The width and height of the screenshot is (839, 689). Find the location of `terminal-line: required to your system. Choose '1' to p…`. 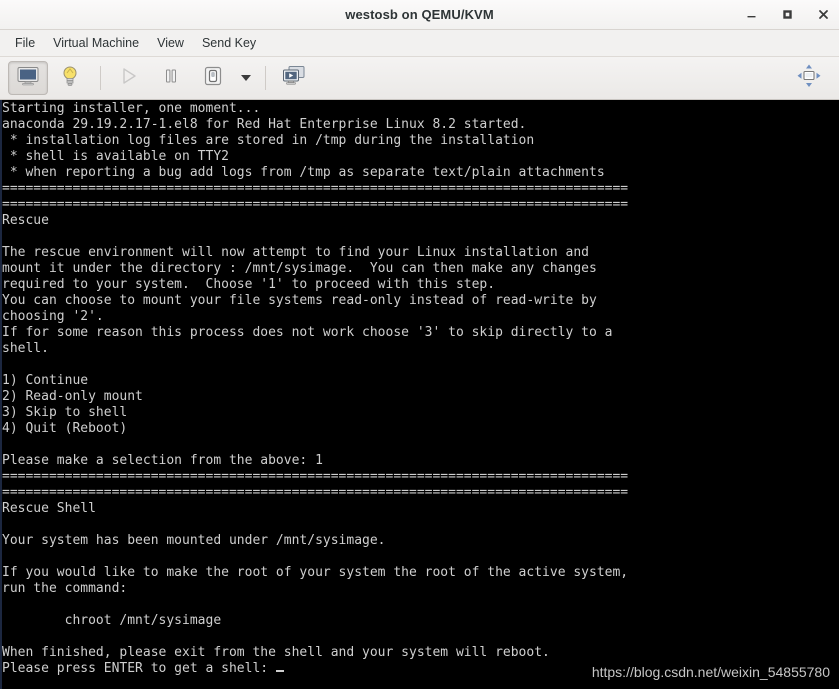

terminal-line: required to your system. Choose '1' to p… is located at coordinates (249, 284).